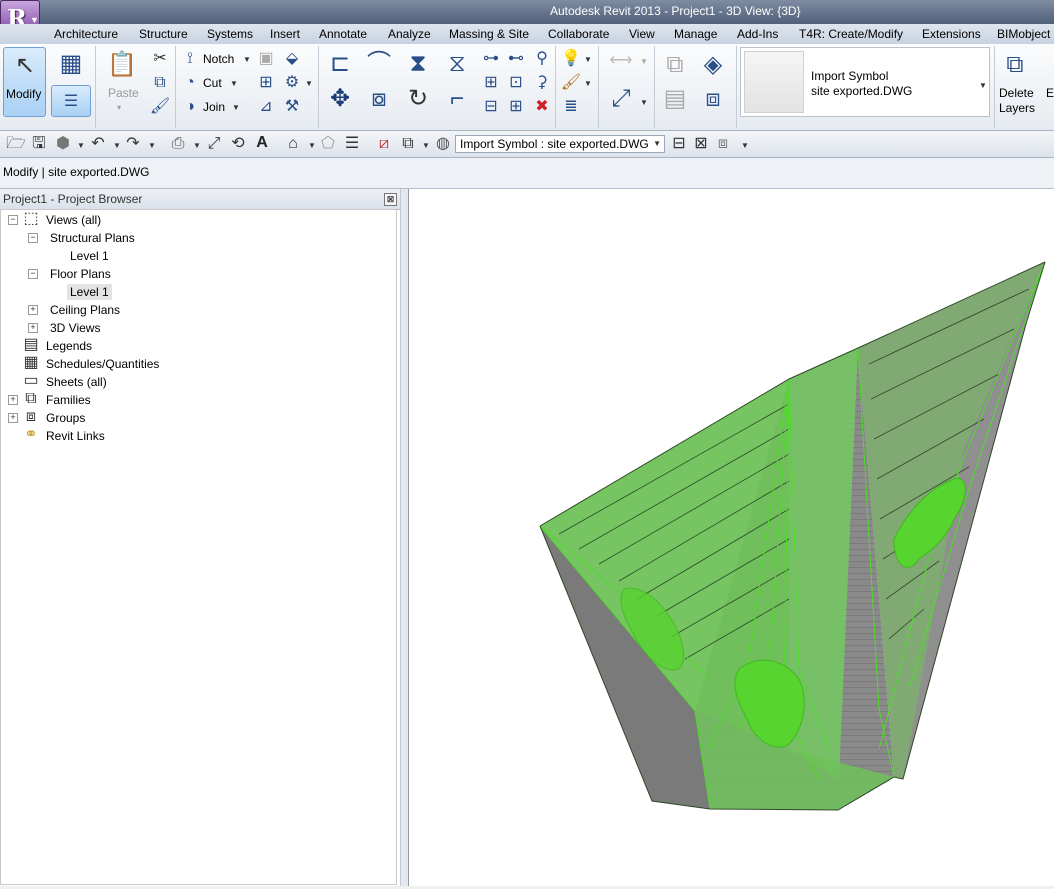  What do you see at coordinates (713, 99) in the screenshot?
I see `create-assembly-icon: ⧈` at bounding box center [713, 99].